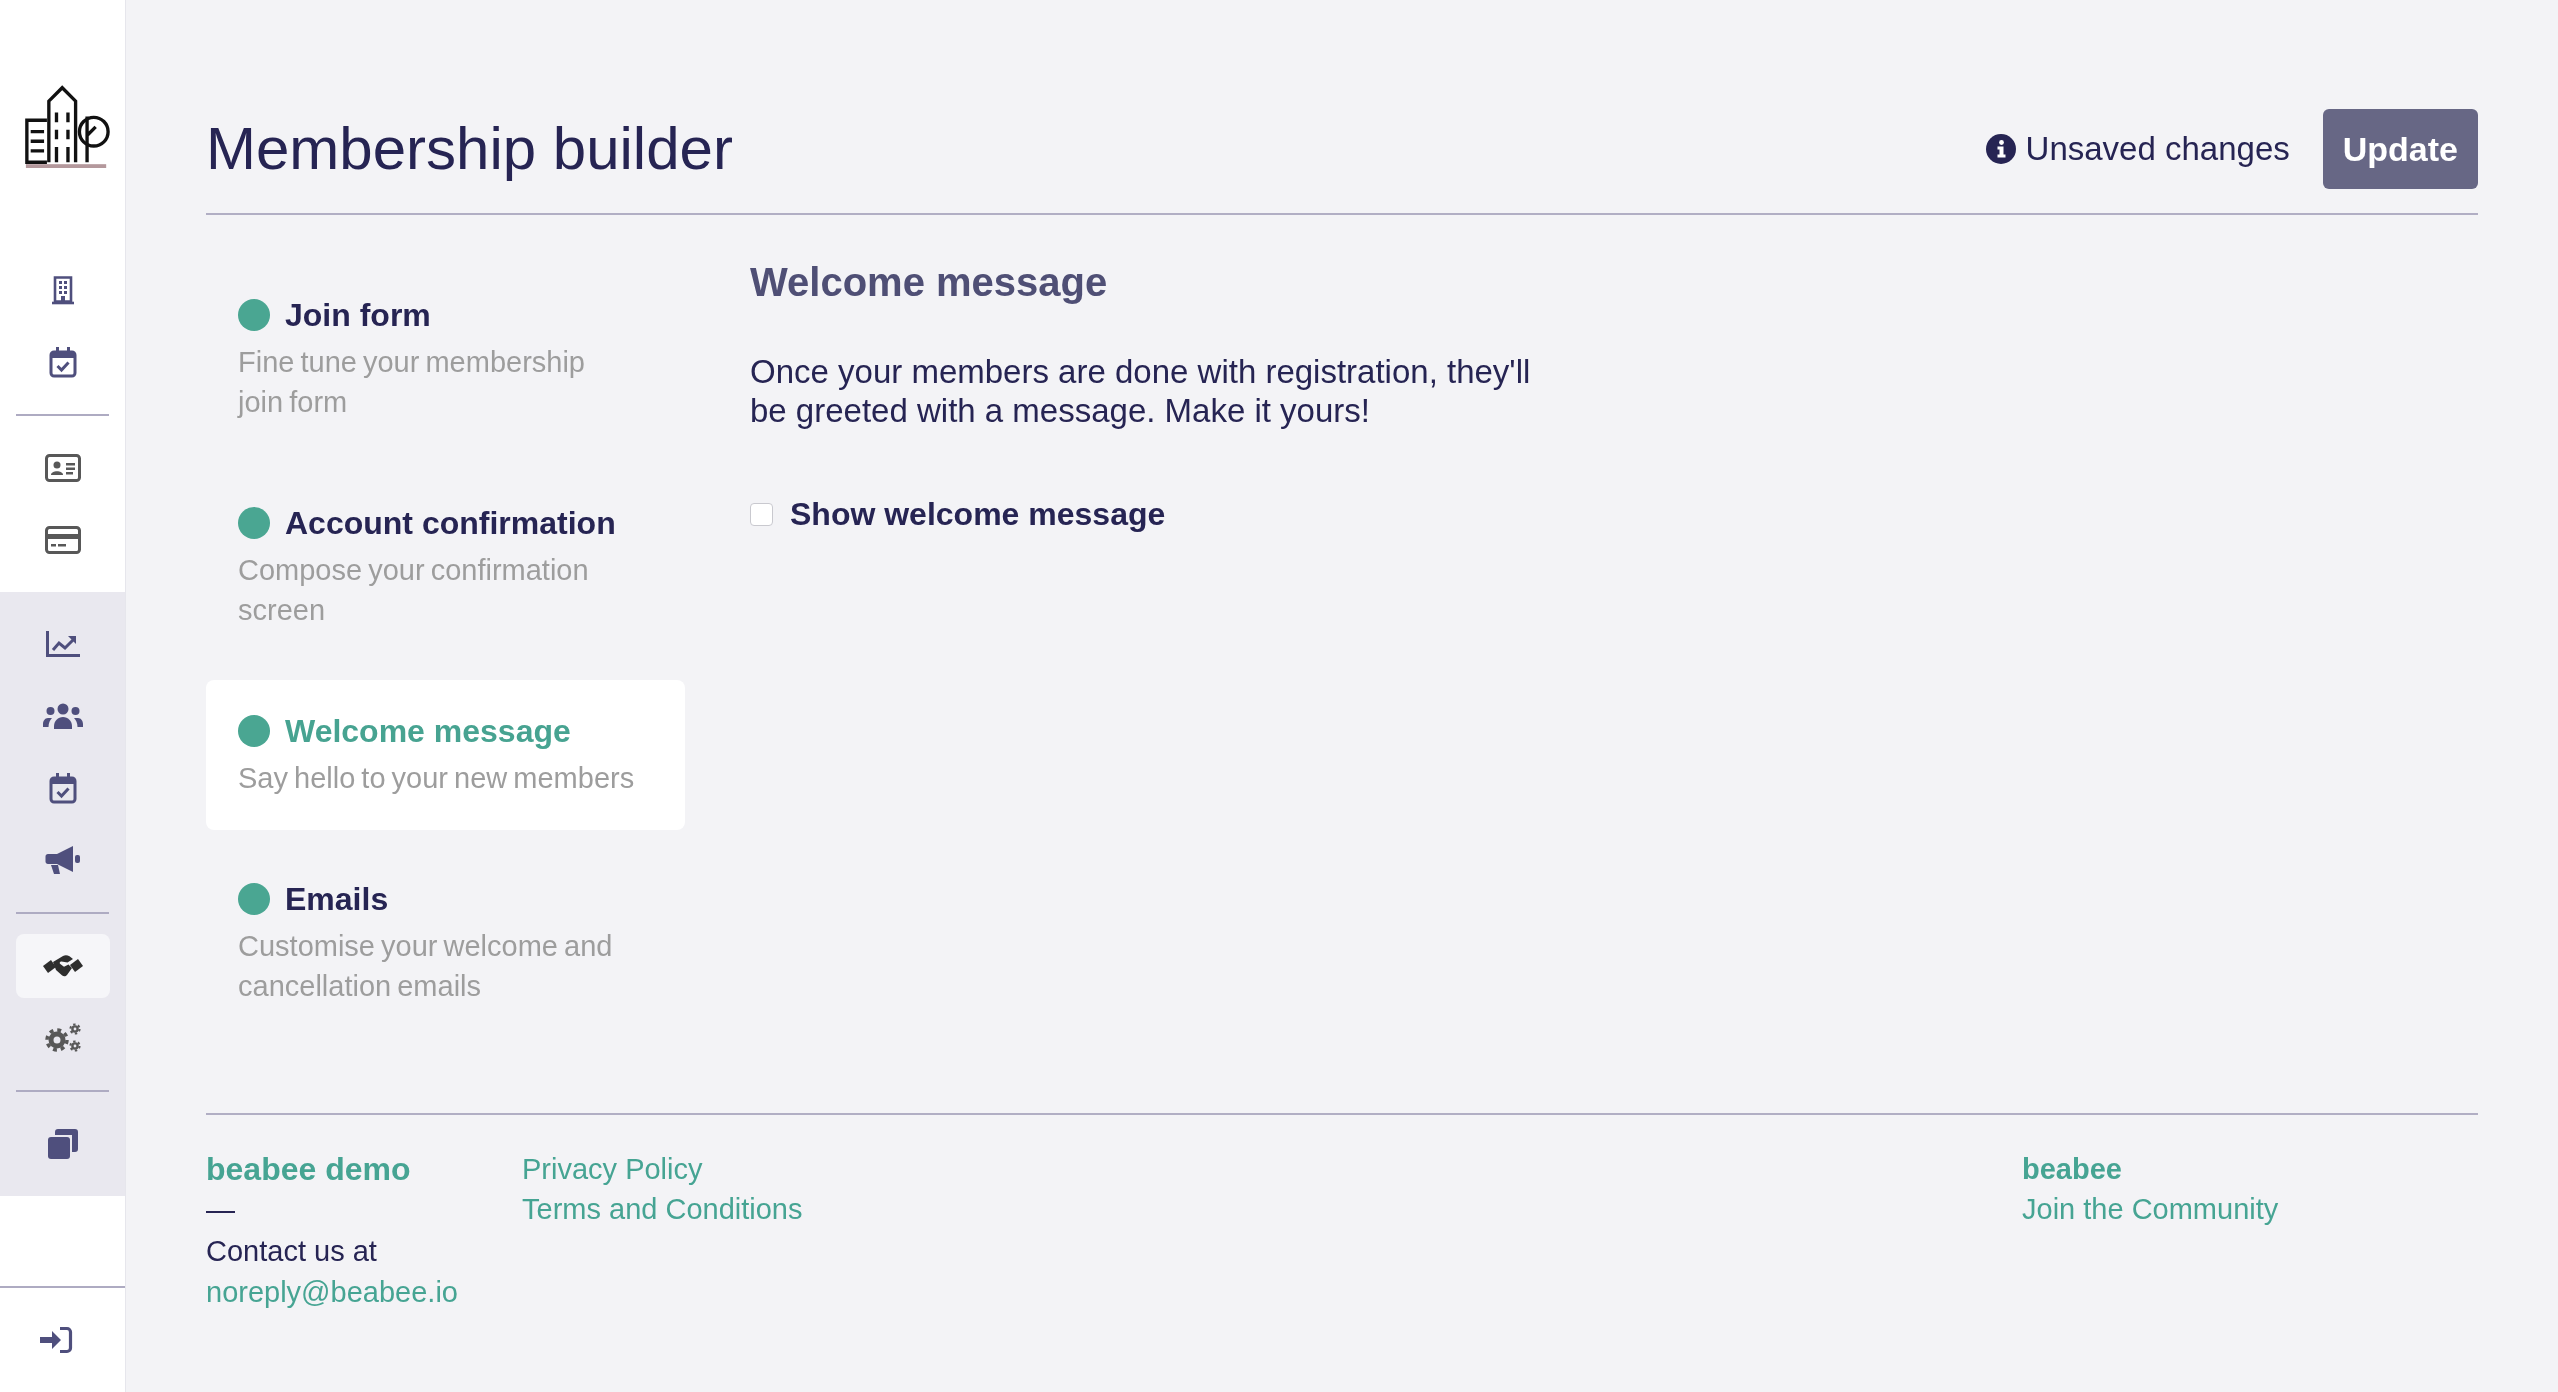  I want to click on credit-card-icon, so click(63, 540).